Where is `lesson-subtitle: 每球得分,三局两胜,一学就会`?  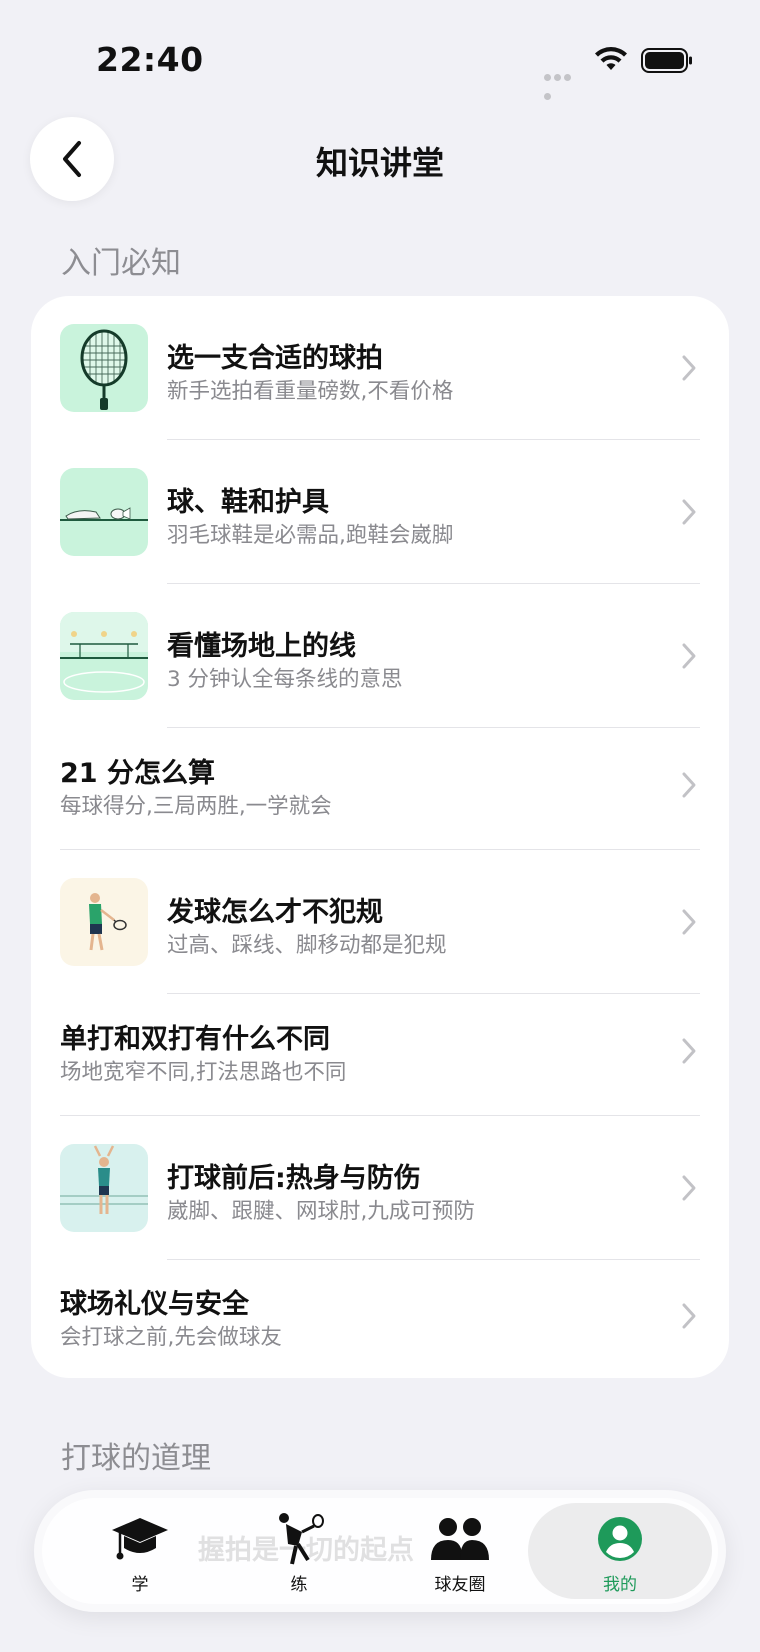
lesson-subtitle: 每球得分,三局两胜,一学就会 is located at coordinates (196, 806).